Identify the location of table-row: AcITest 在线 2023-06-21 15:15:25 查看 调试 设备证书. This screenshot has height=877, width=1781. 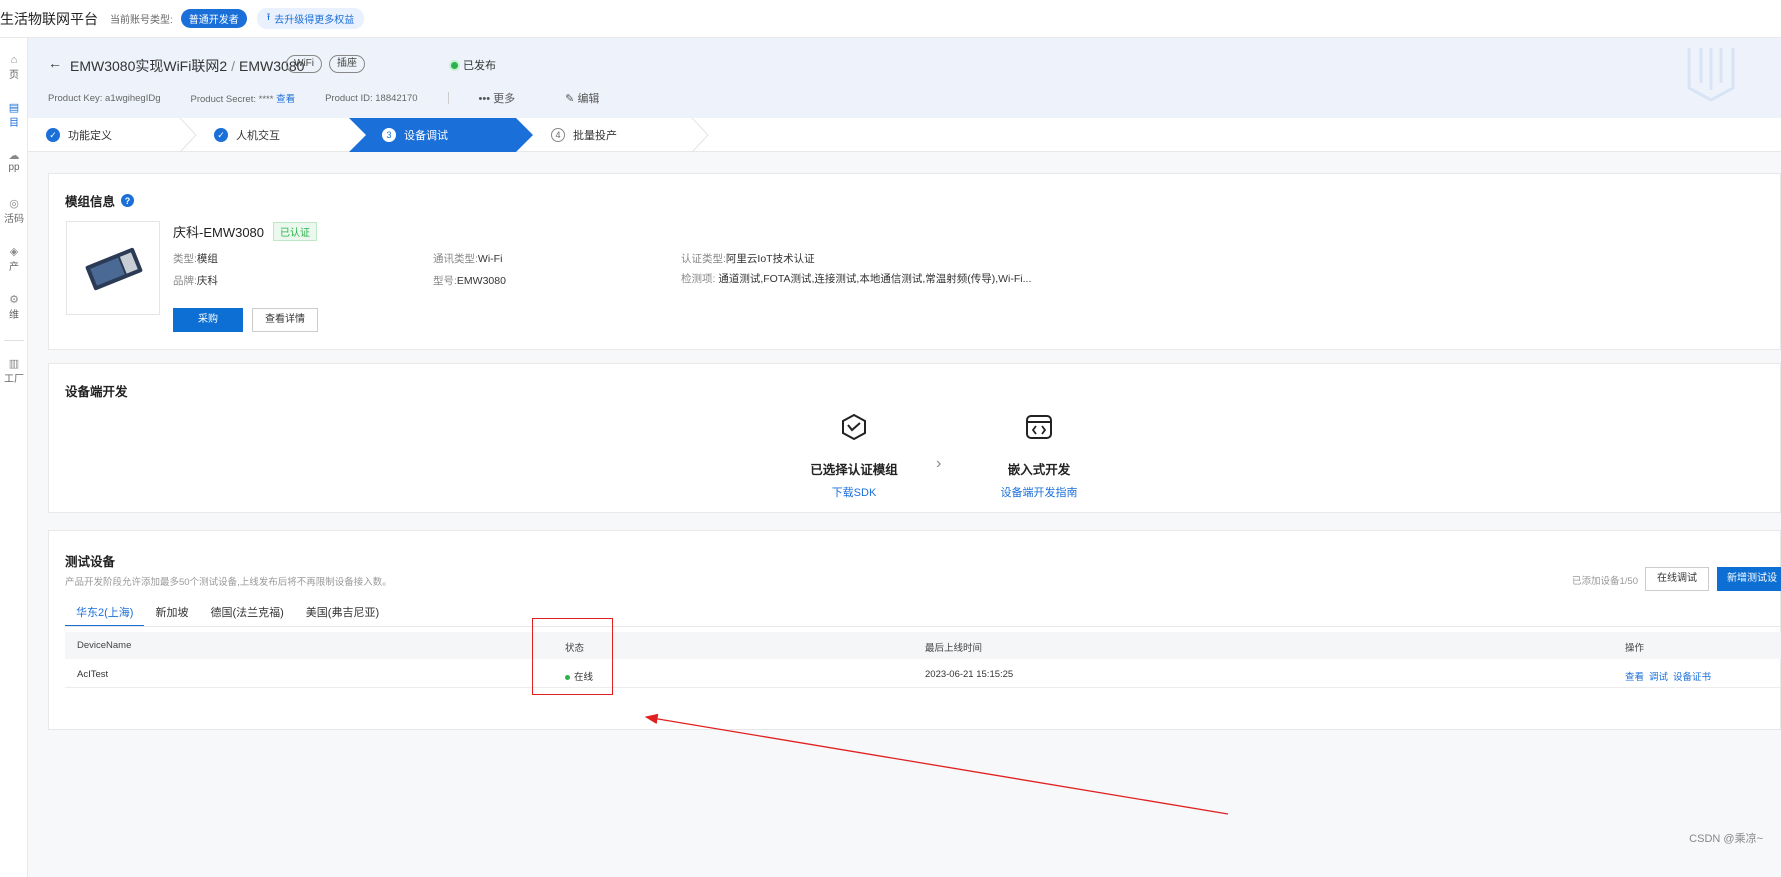
(923, 673).